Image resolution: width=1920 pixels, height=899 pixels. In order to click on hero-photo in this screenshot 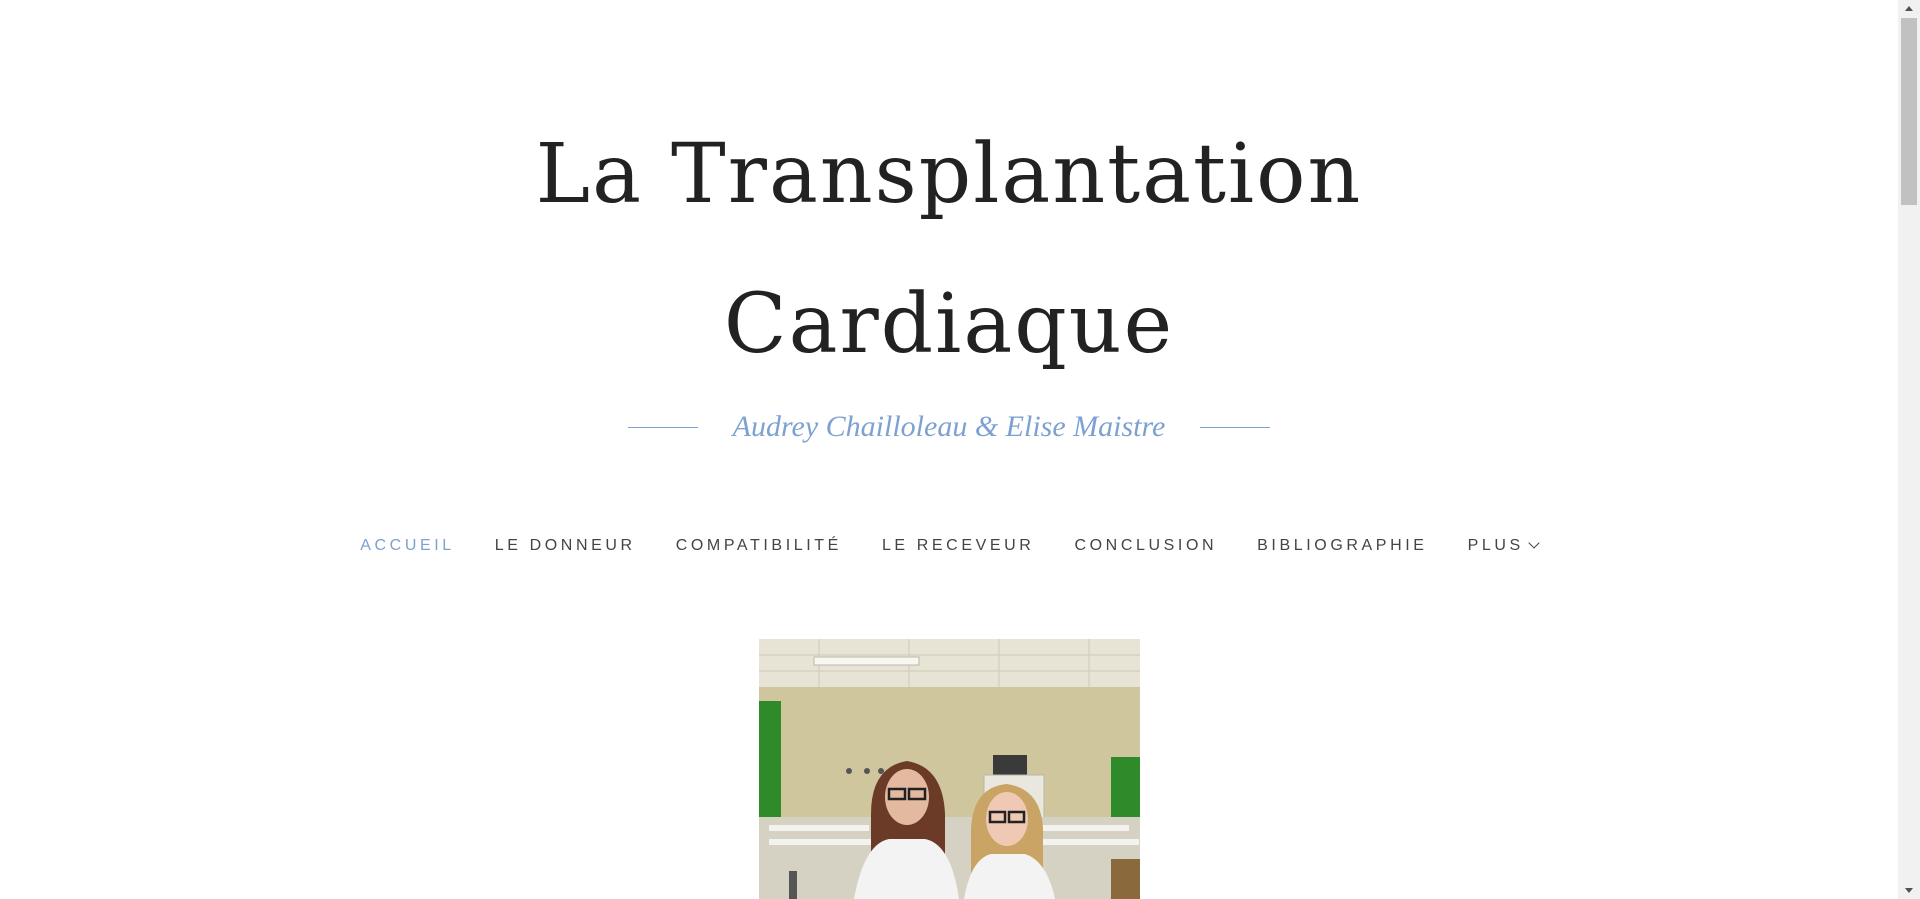, I will do `click(949, 769)`.